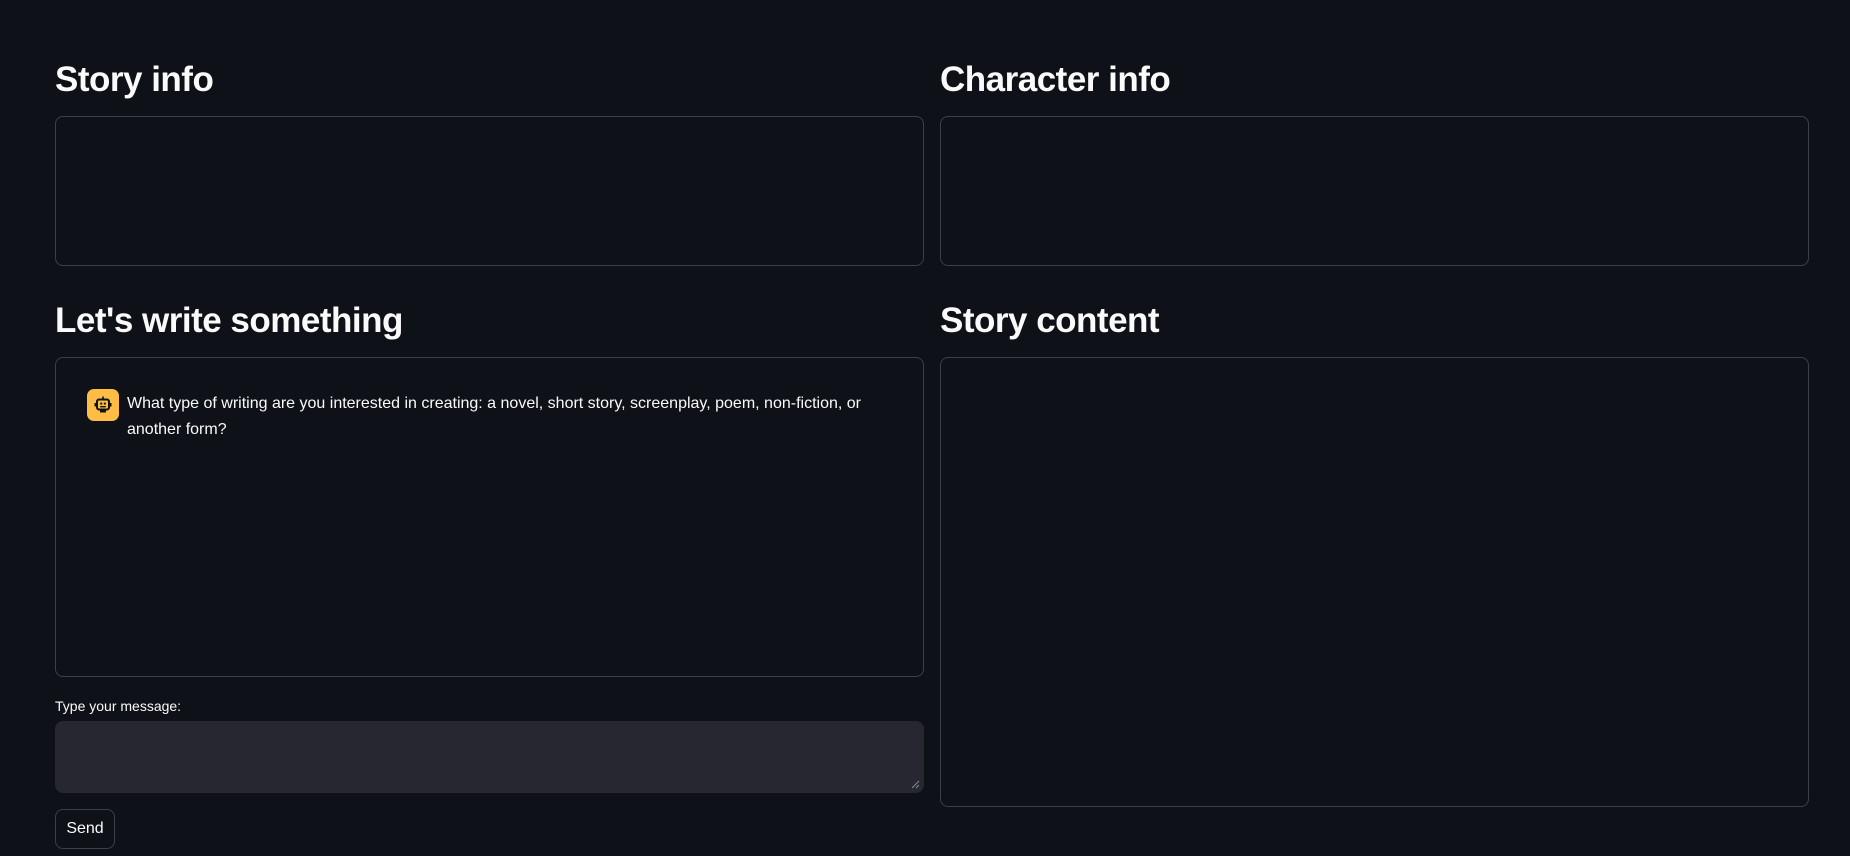  I want to click on character-info-heading: Character info, so click(1055, 79).